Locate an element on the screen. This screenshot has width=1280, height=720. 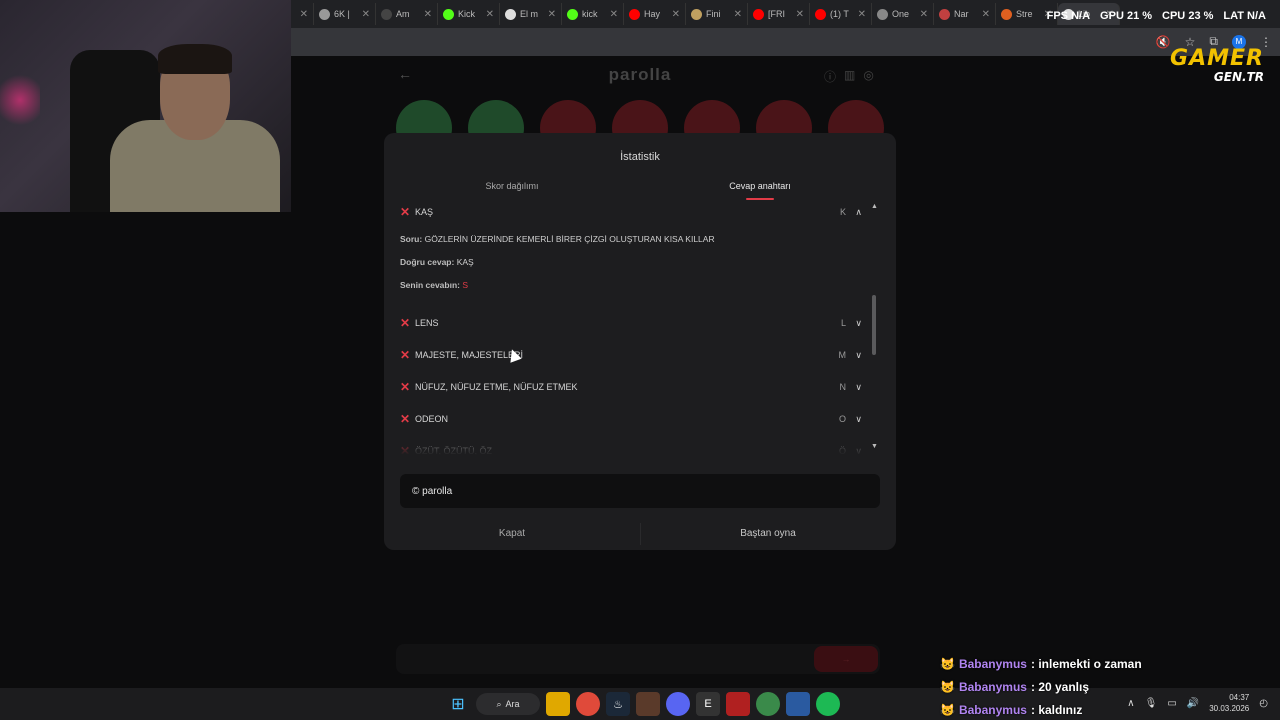
tab-answer-key: Cevap anahtarı is located at coordinates (760, 186).